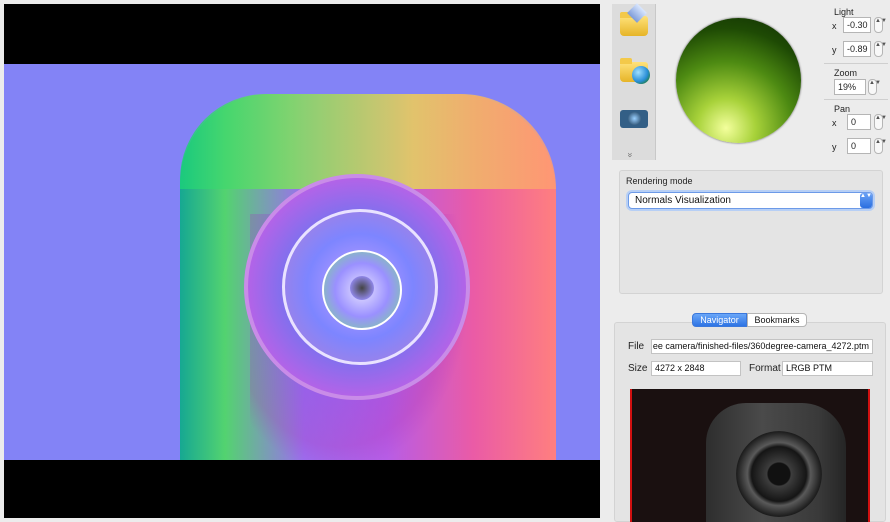  Describe the element at coordinates (842, 109) in the screenshot. I see `pan-label: Pan` at that location.